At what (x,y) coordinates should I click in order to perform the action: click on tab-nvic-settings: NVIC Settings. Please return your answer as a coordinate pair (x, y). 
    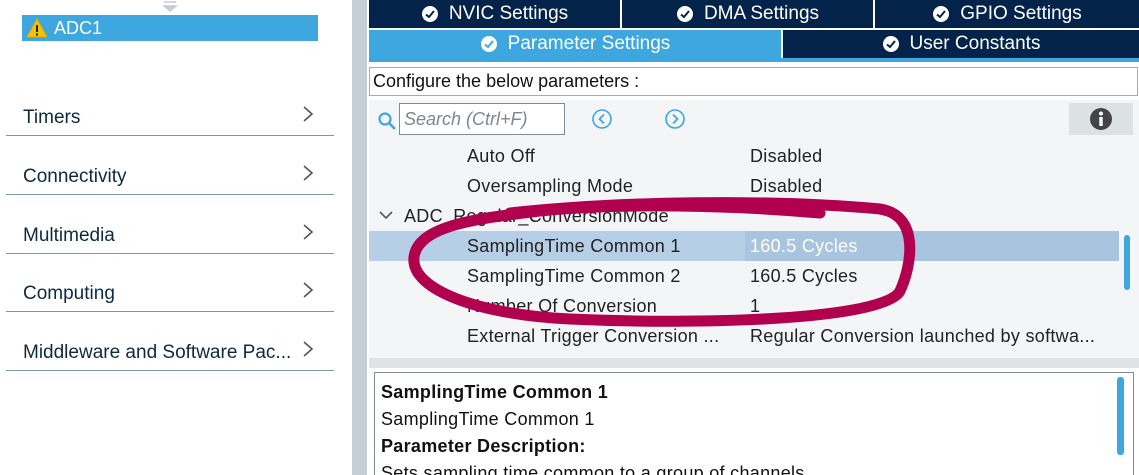
    Looking at the image, I should click on (494, 14).